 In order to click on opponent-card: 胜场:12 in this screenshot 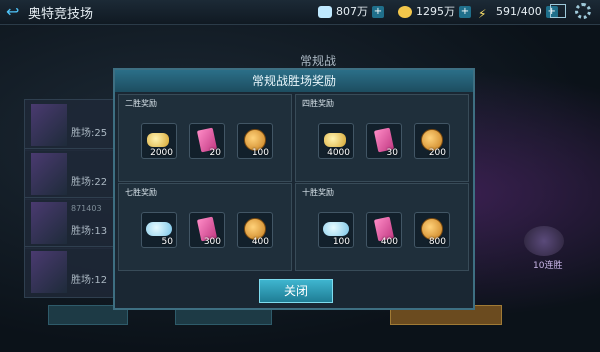, I will do `click(70, 272)`.